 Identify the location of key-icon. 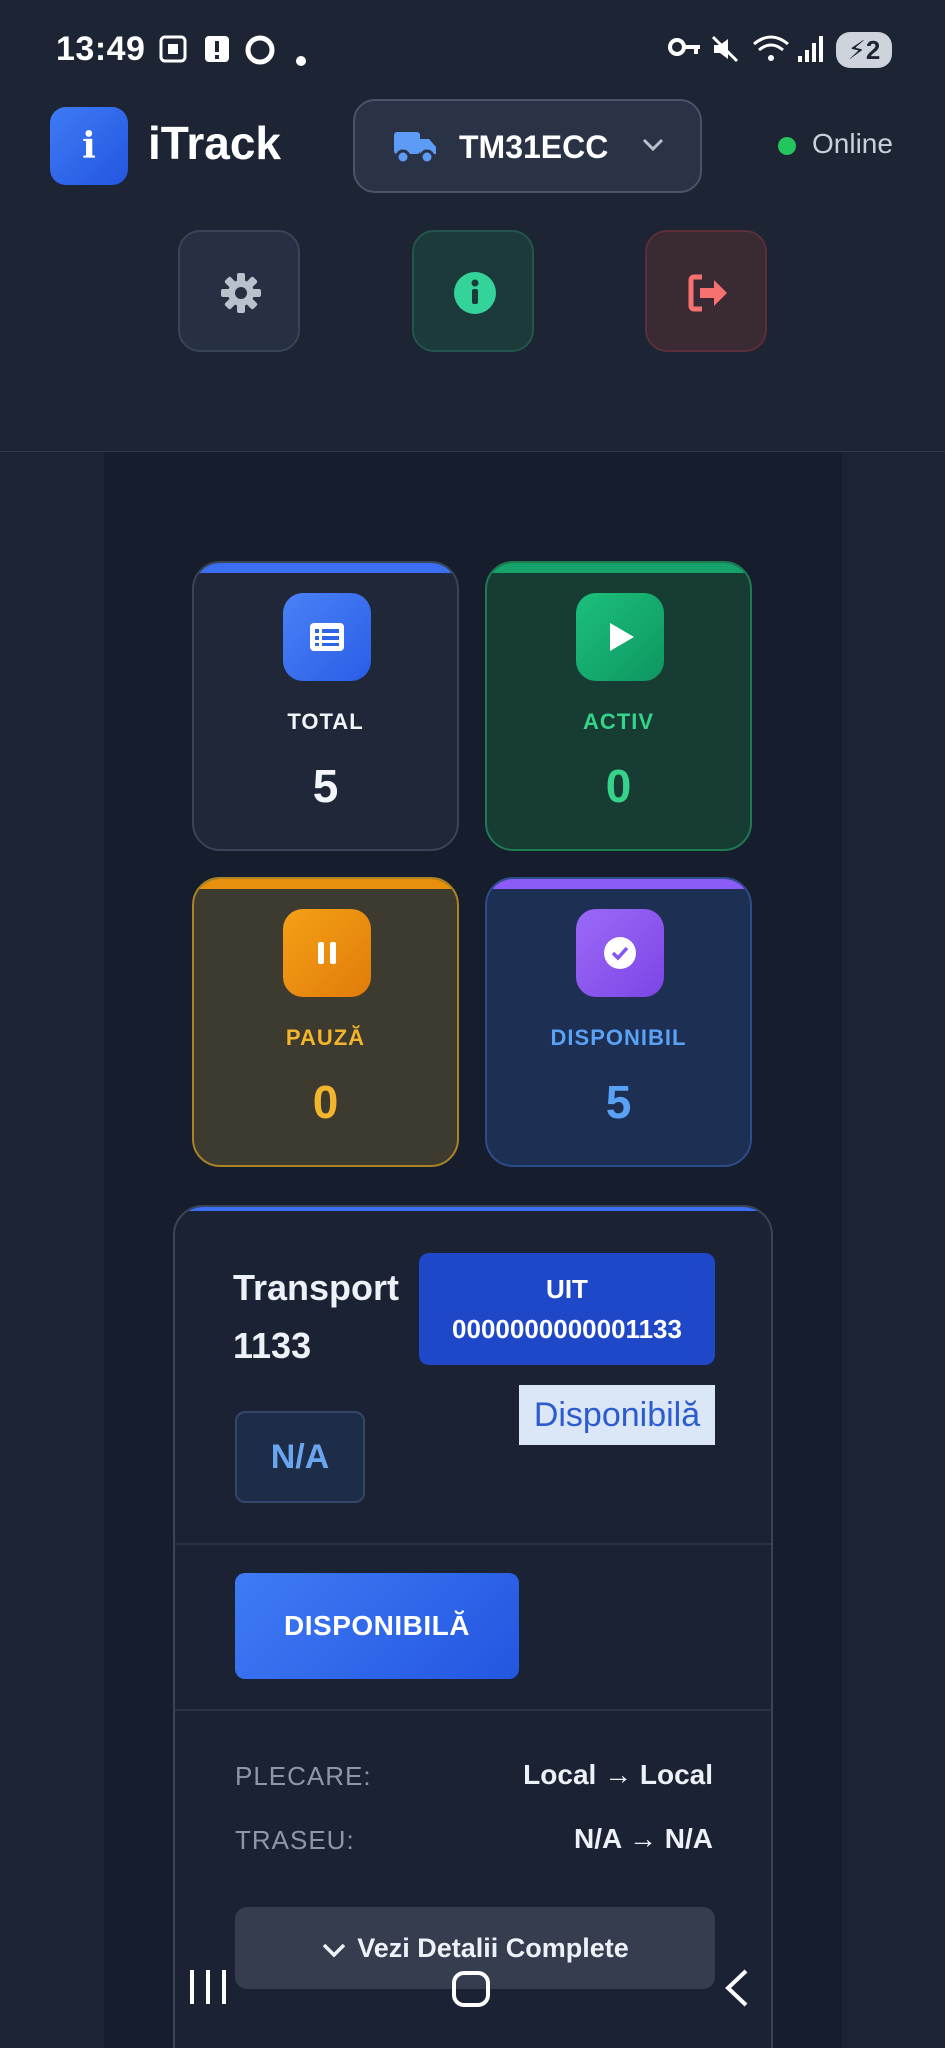
(685, 50).